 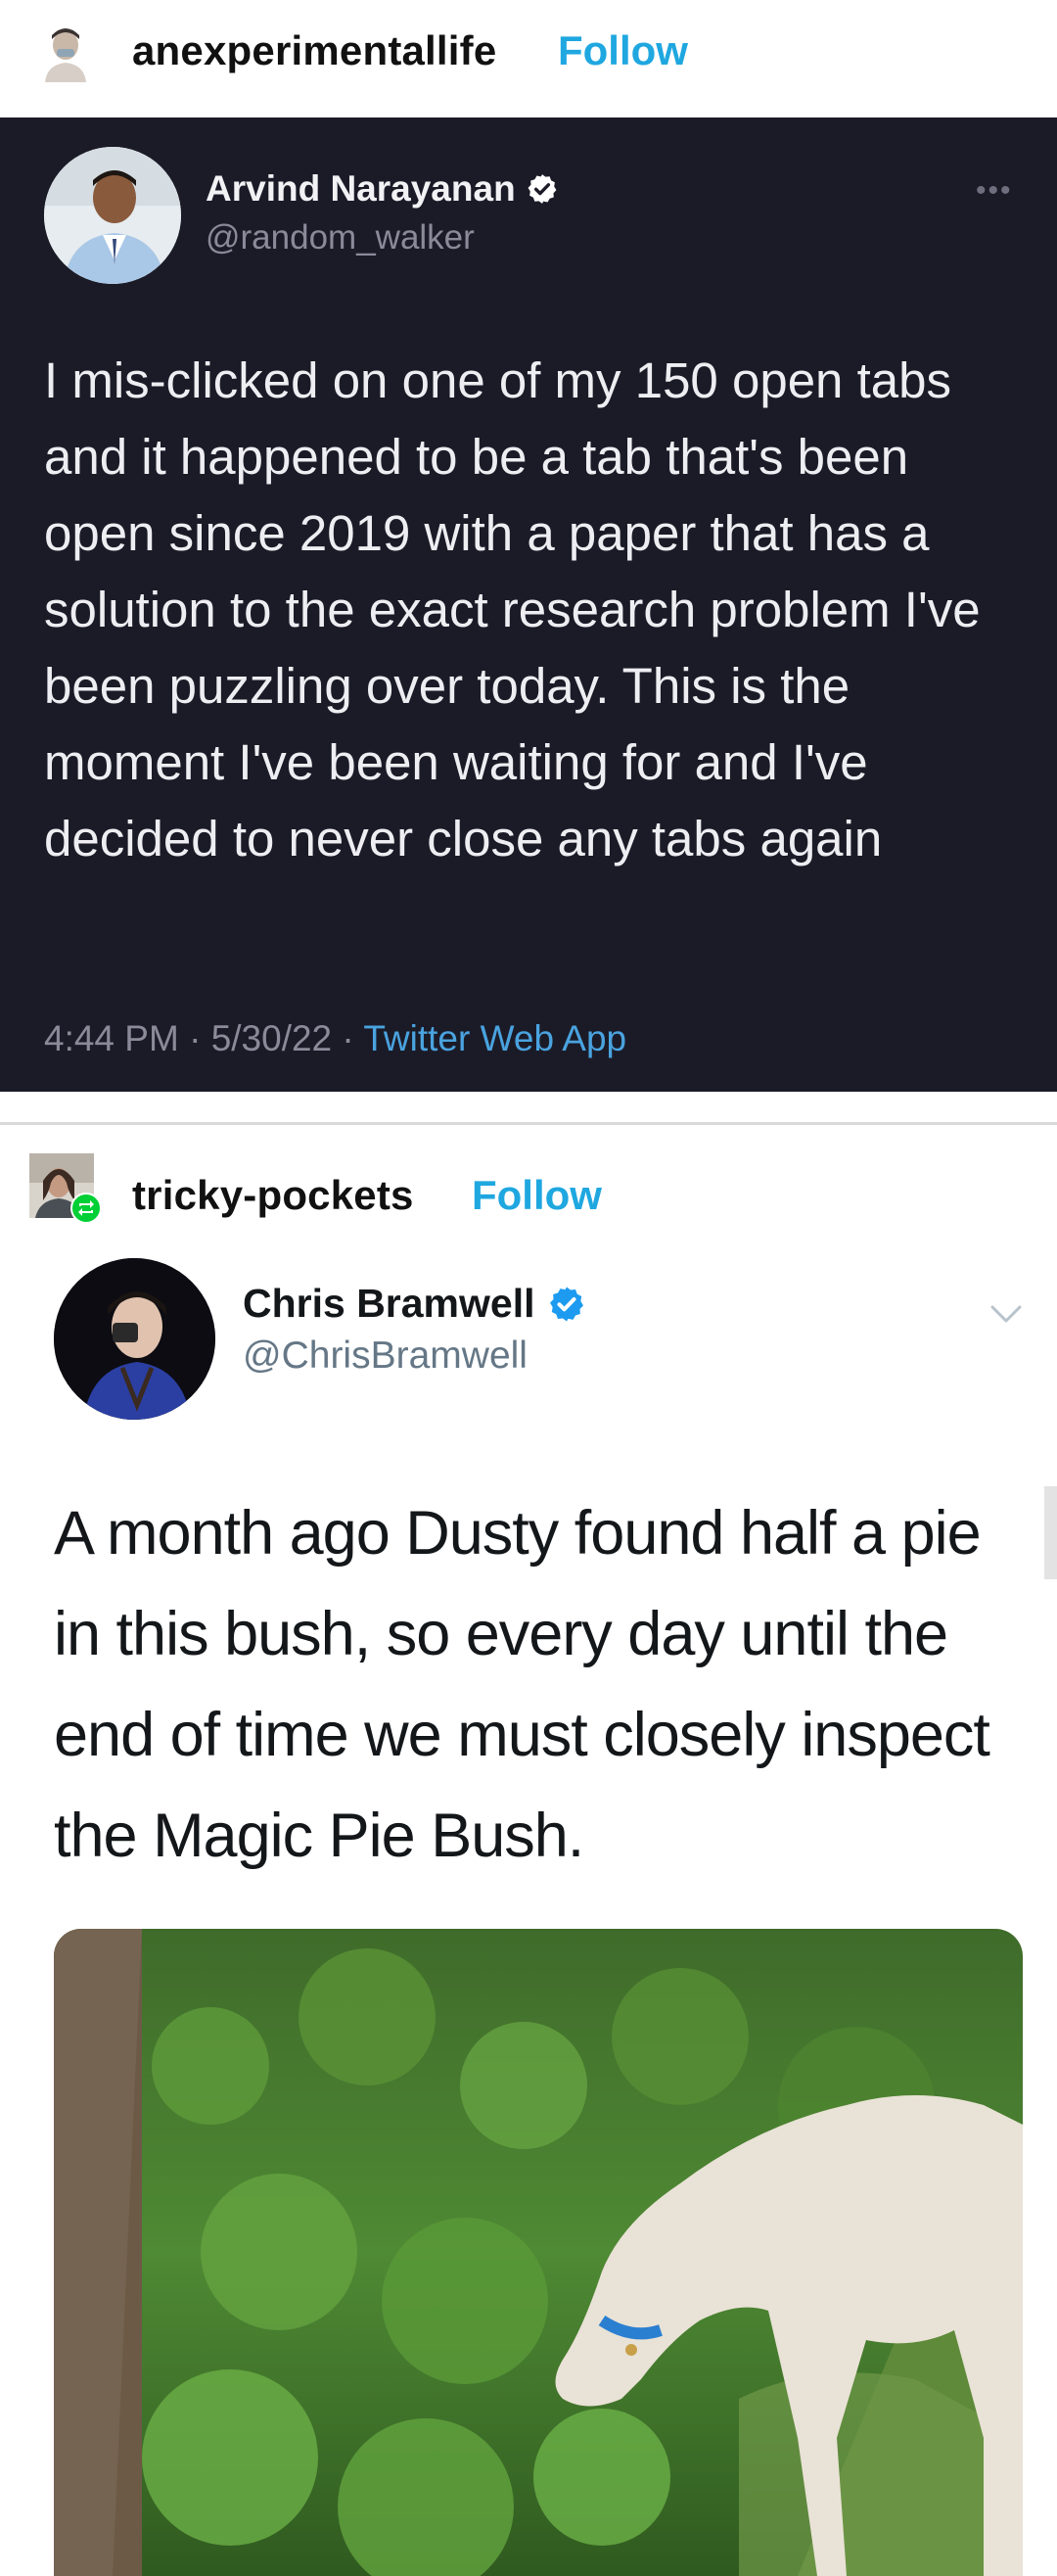 I want to click on post-header: anexperimentallife Follow, so click(x=528, y=58).